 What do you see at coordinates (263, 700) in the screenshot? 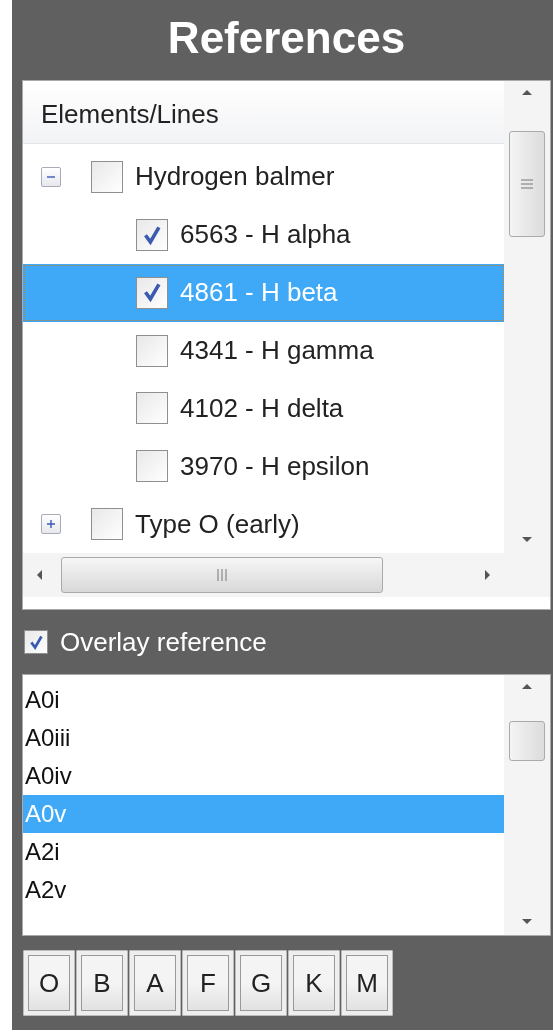
I see `list-item: A0i` at bounding box center [263, 700].